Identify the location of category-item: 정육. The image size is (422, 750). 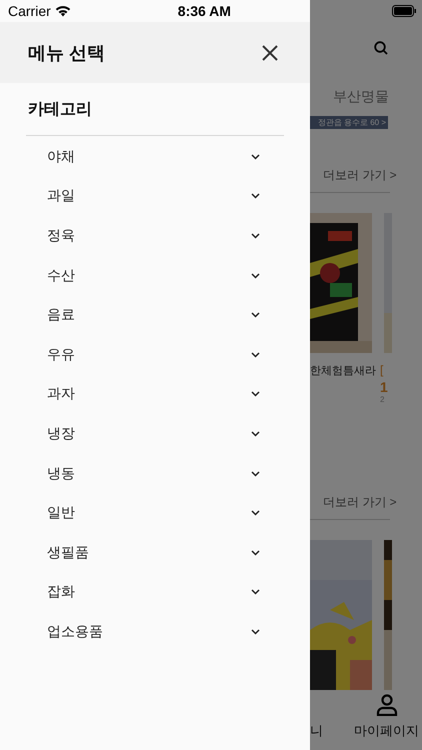
(155, 236).